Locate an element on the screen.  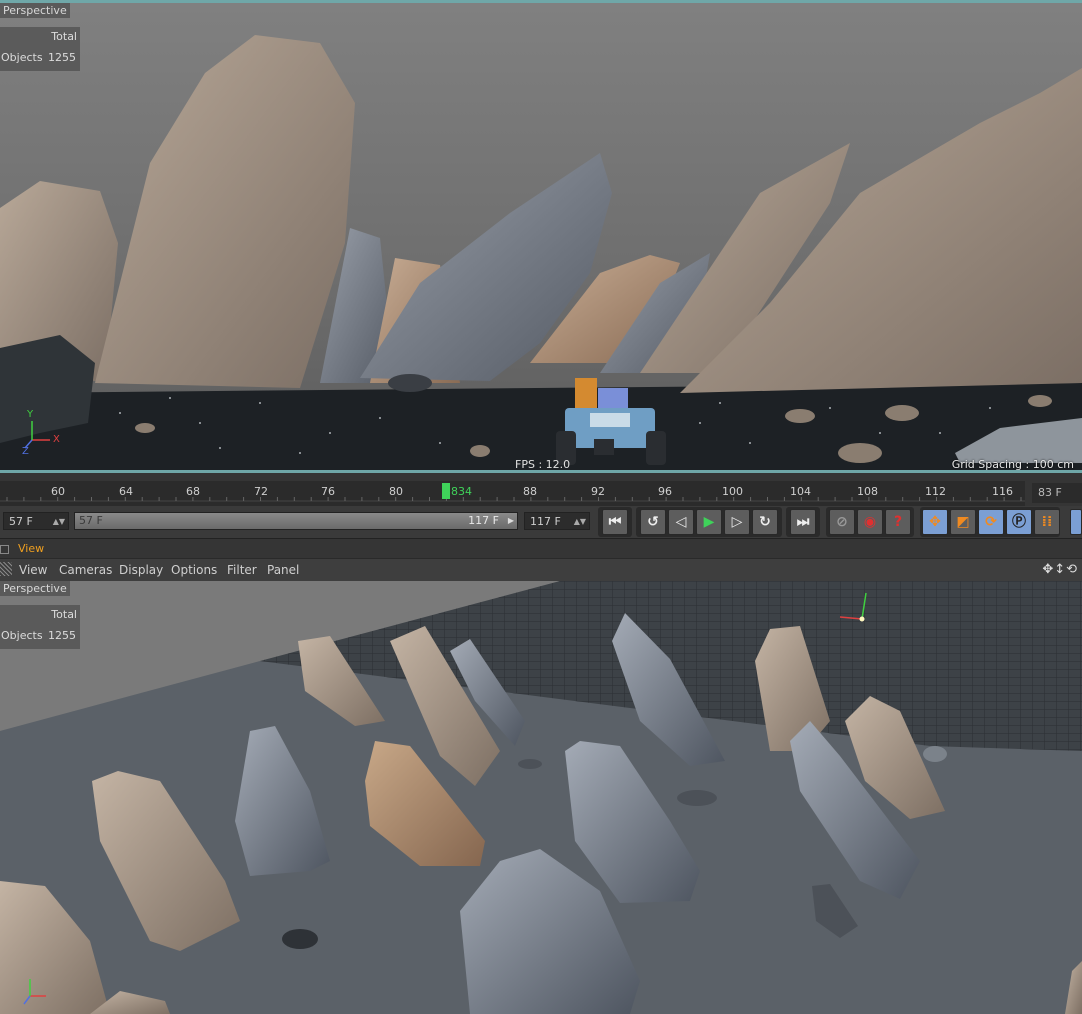
move-icon: ✥ is located at coordinates (935, 522).